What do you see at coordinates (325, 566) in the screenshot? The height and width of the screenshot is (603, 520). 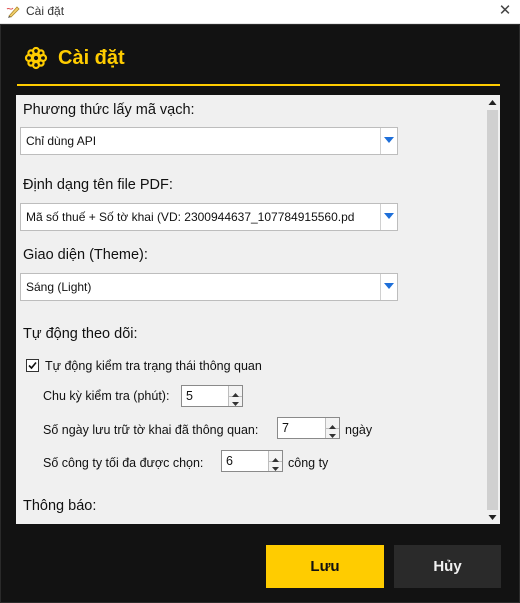 I see `save-button: Lưu` at bounding box center [325, 566].